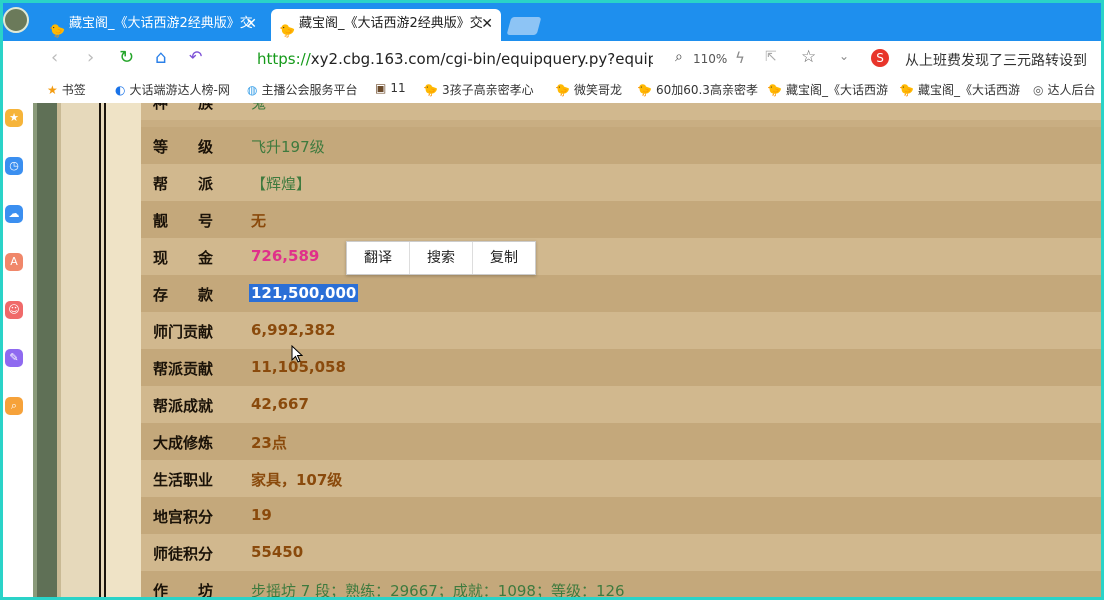 The width and height of the screenshot is (1104, 600). I want to click on selected-text: 121,500,000, so click(304, 293).